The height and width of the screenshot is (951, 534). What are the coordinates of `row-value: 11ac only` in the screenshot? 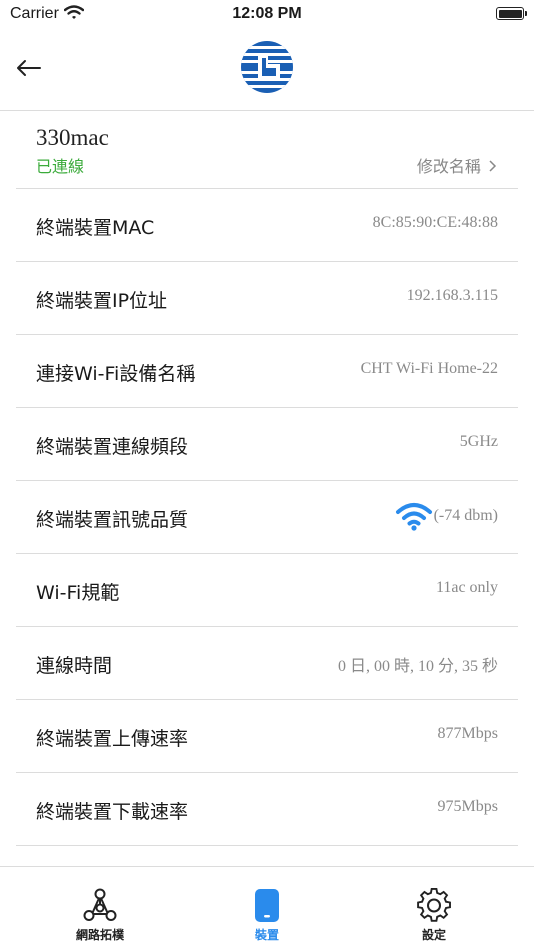 It's located at (466, 587).